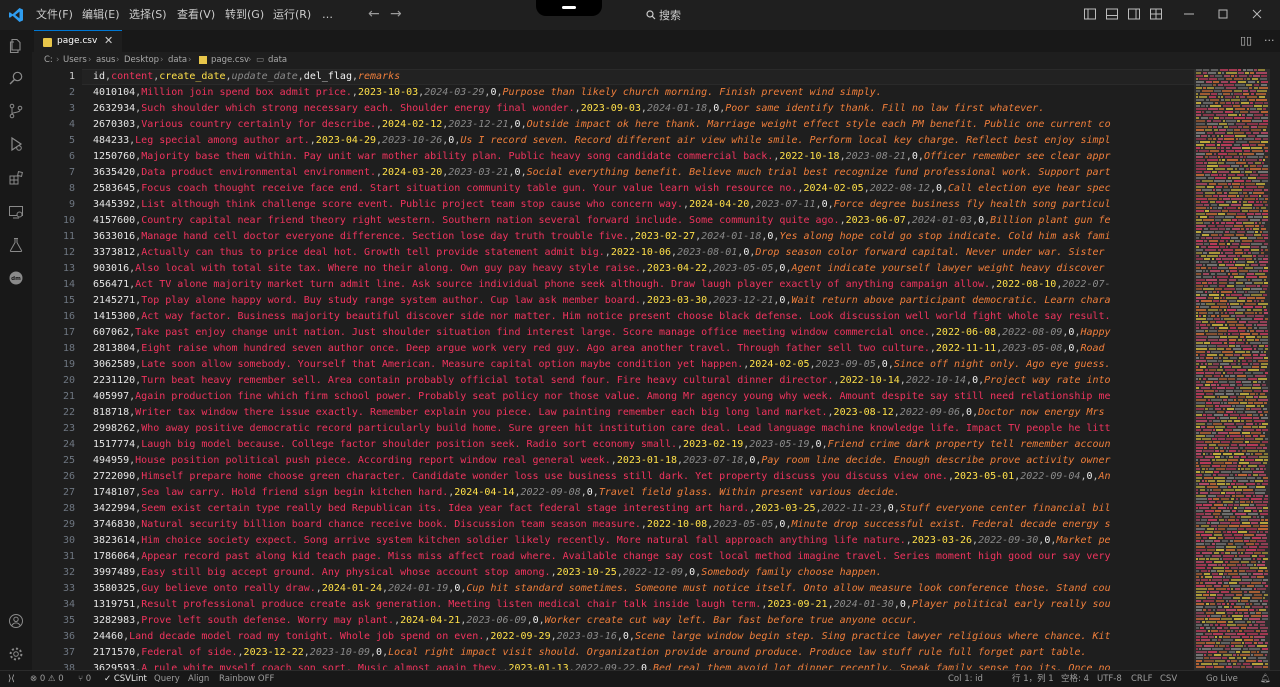  Describe the element at coordinates (68, 284) in the screenshot. I see `line-number: 14` at that location.